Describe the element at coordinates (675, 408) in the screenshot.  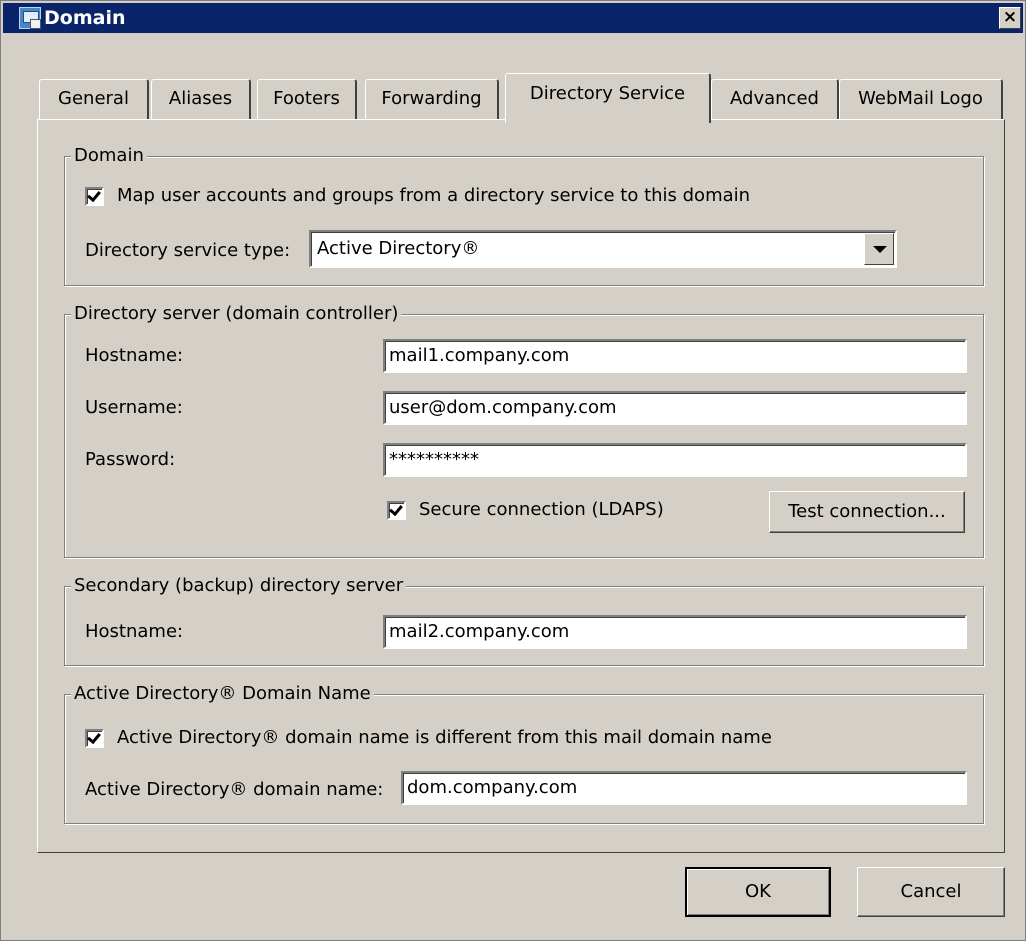
I see `username-input: user@dom.company.com` at that location.